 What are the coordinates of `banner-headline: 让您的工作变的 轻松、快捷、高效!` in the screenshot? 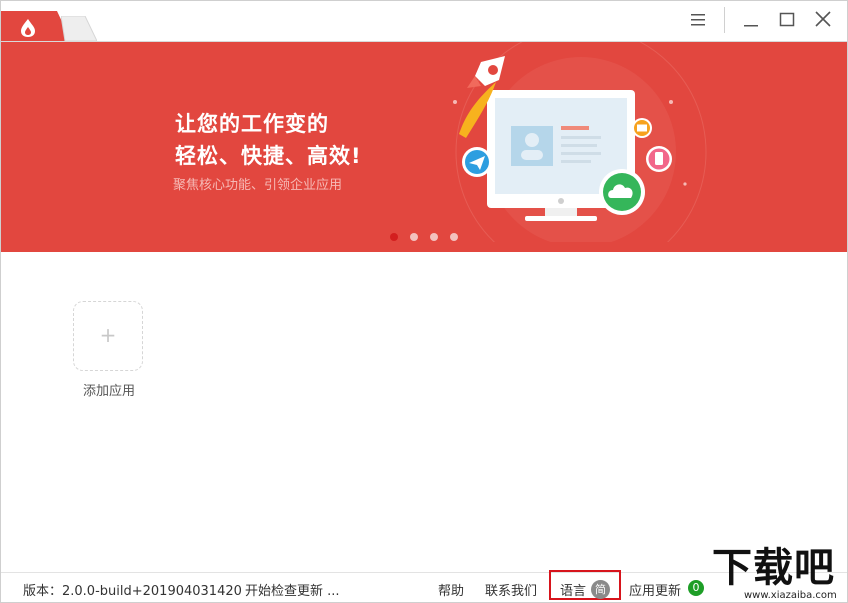 It's located at (268, 140).